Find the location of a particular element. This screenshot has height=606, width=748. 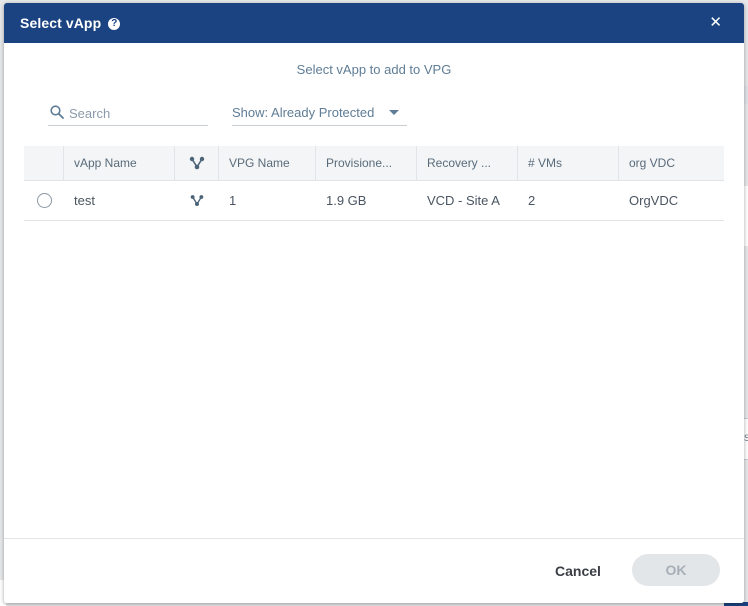

row-radio-button is located at coordinates (44, 200).